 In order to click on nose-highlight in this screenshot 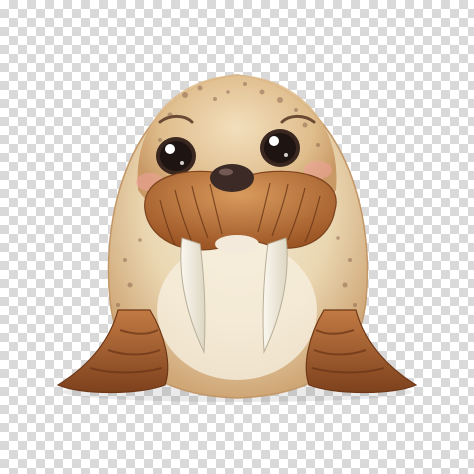, I will do `click(226, 172)`.